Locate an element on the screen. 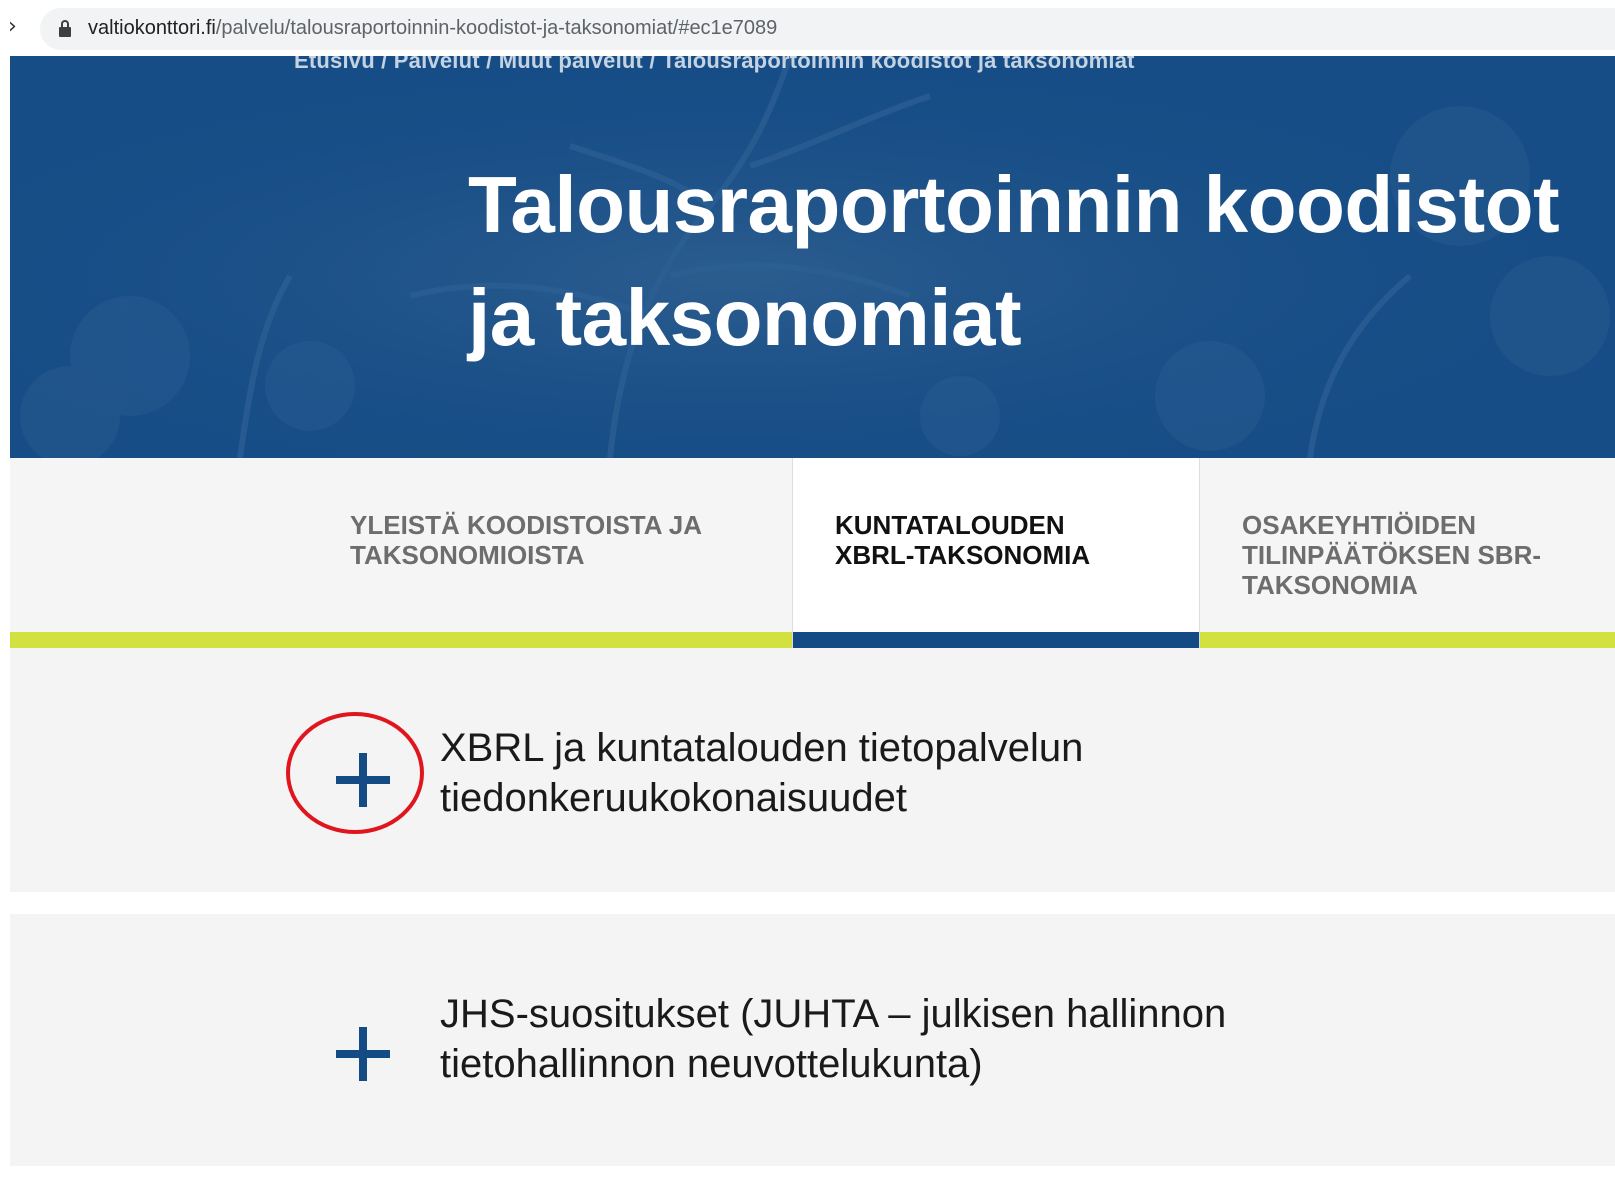 The width and height of the screenshot is (1615, 1182). tab-municipal-xbrl: KUNTATALOUDEN XBRL-TAKSONOMIA is located at coordinates (996, 553).